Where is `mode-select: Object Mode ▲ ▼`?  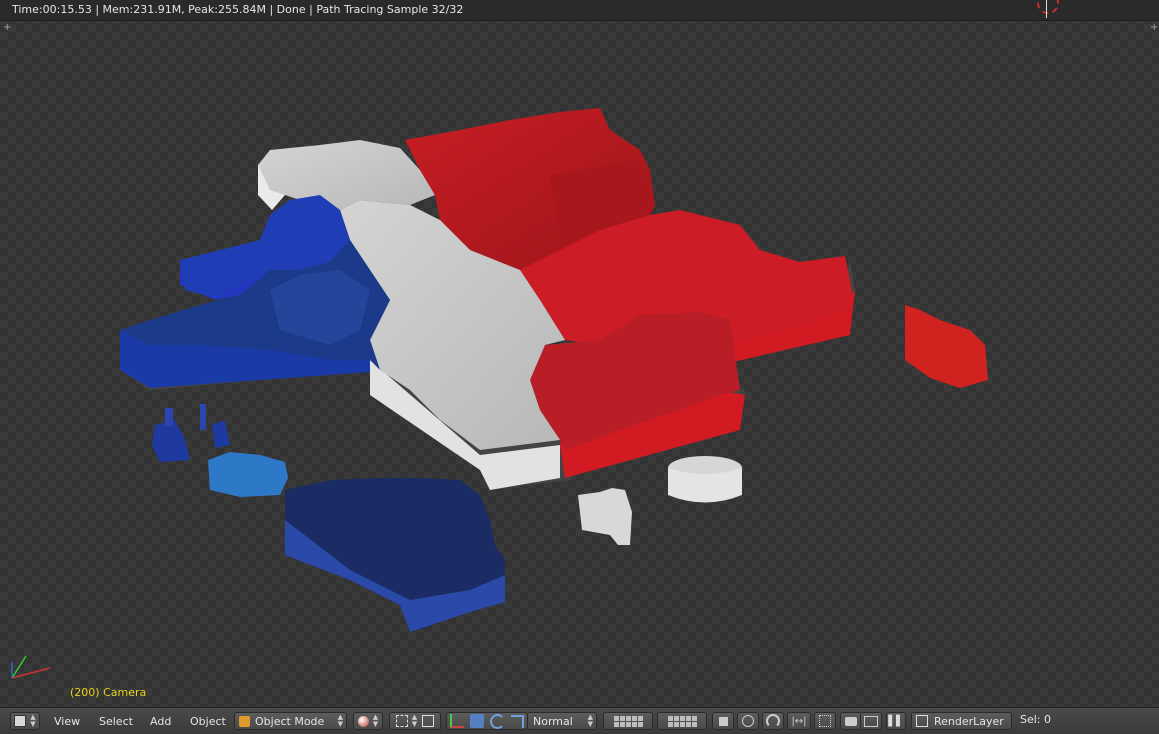
mode-select: Object Mode ▲ ▼ is located at coordinates (290, 721).